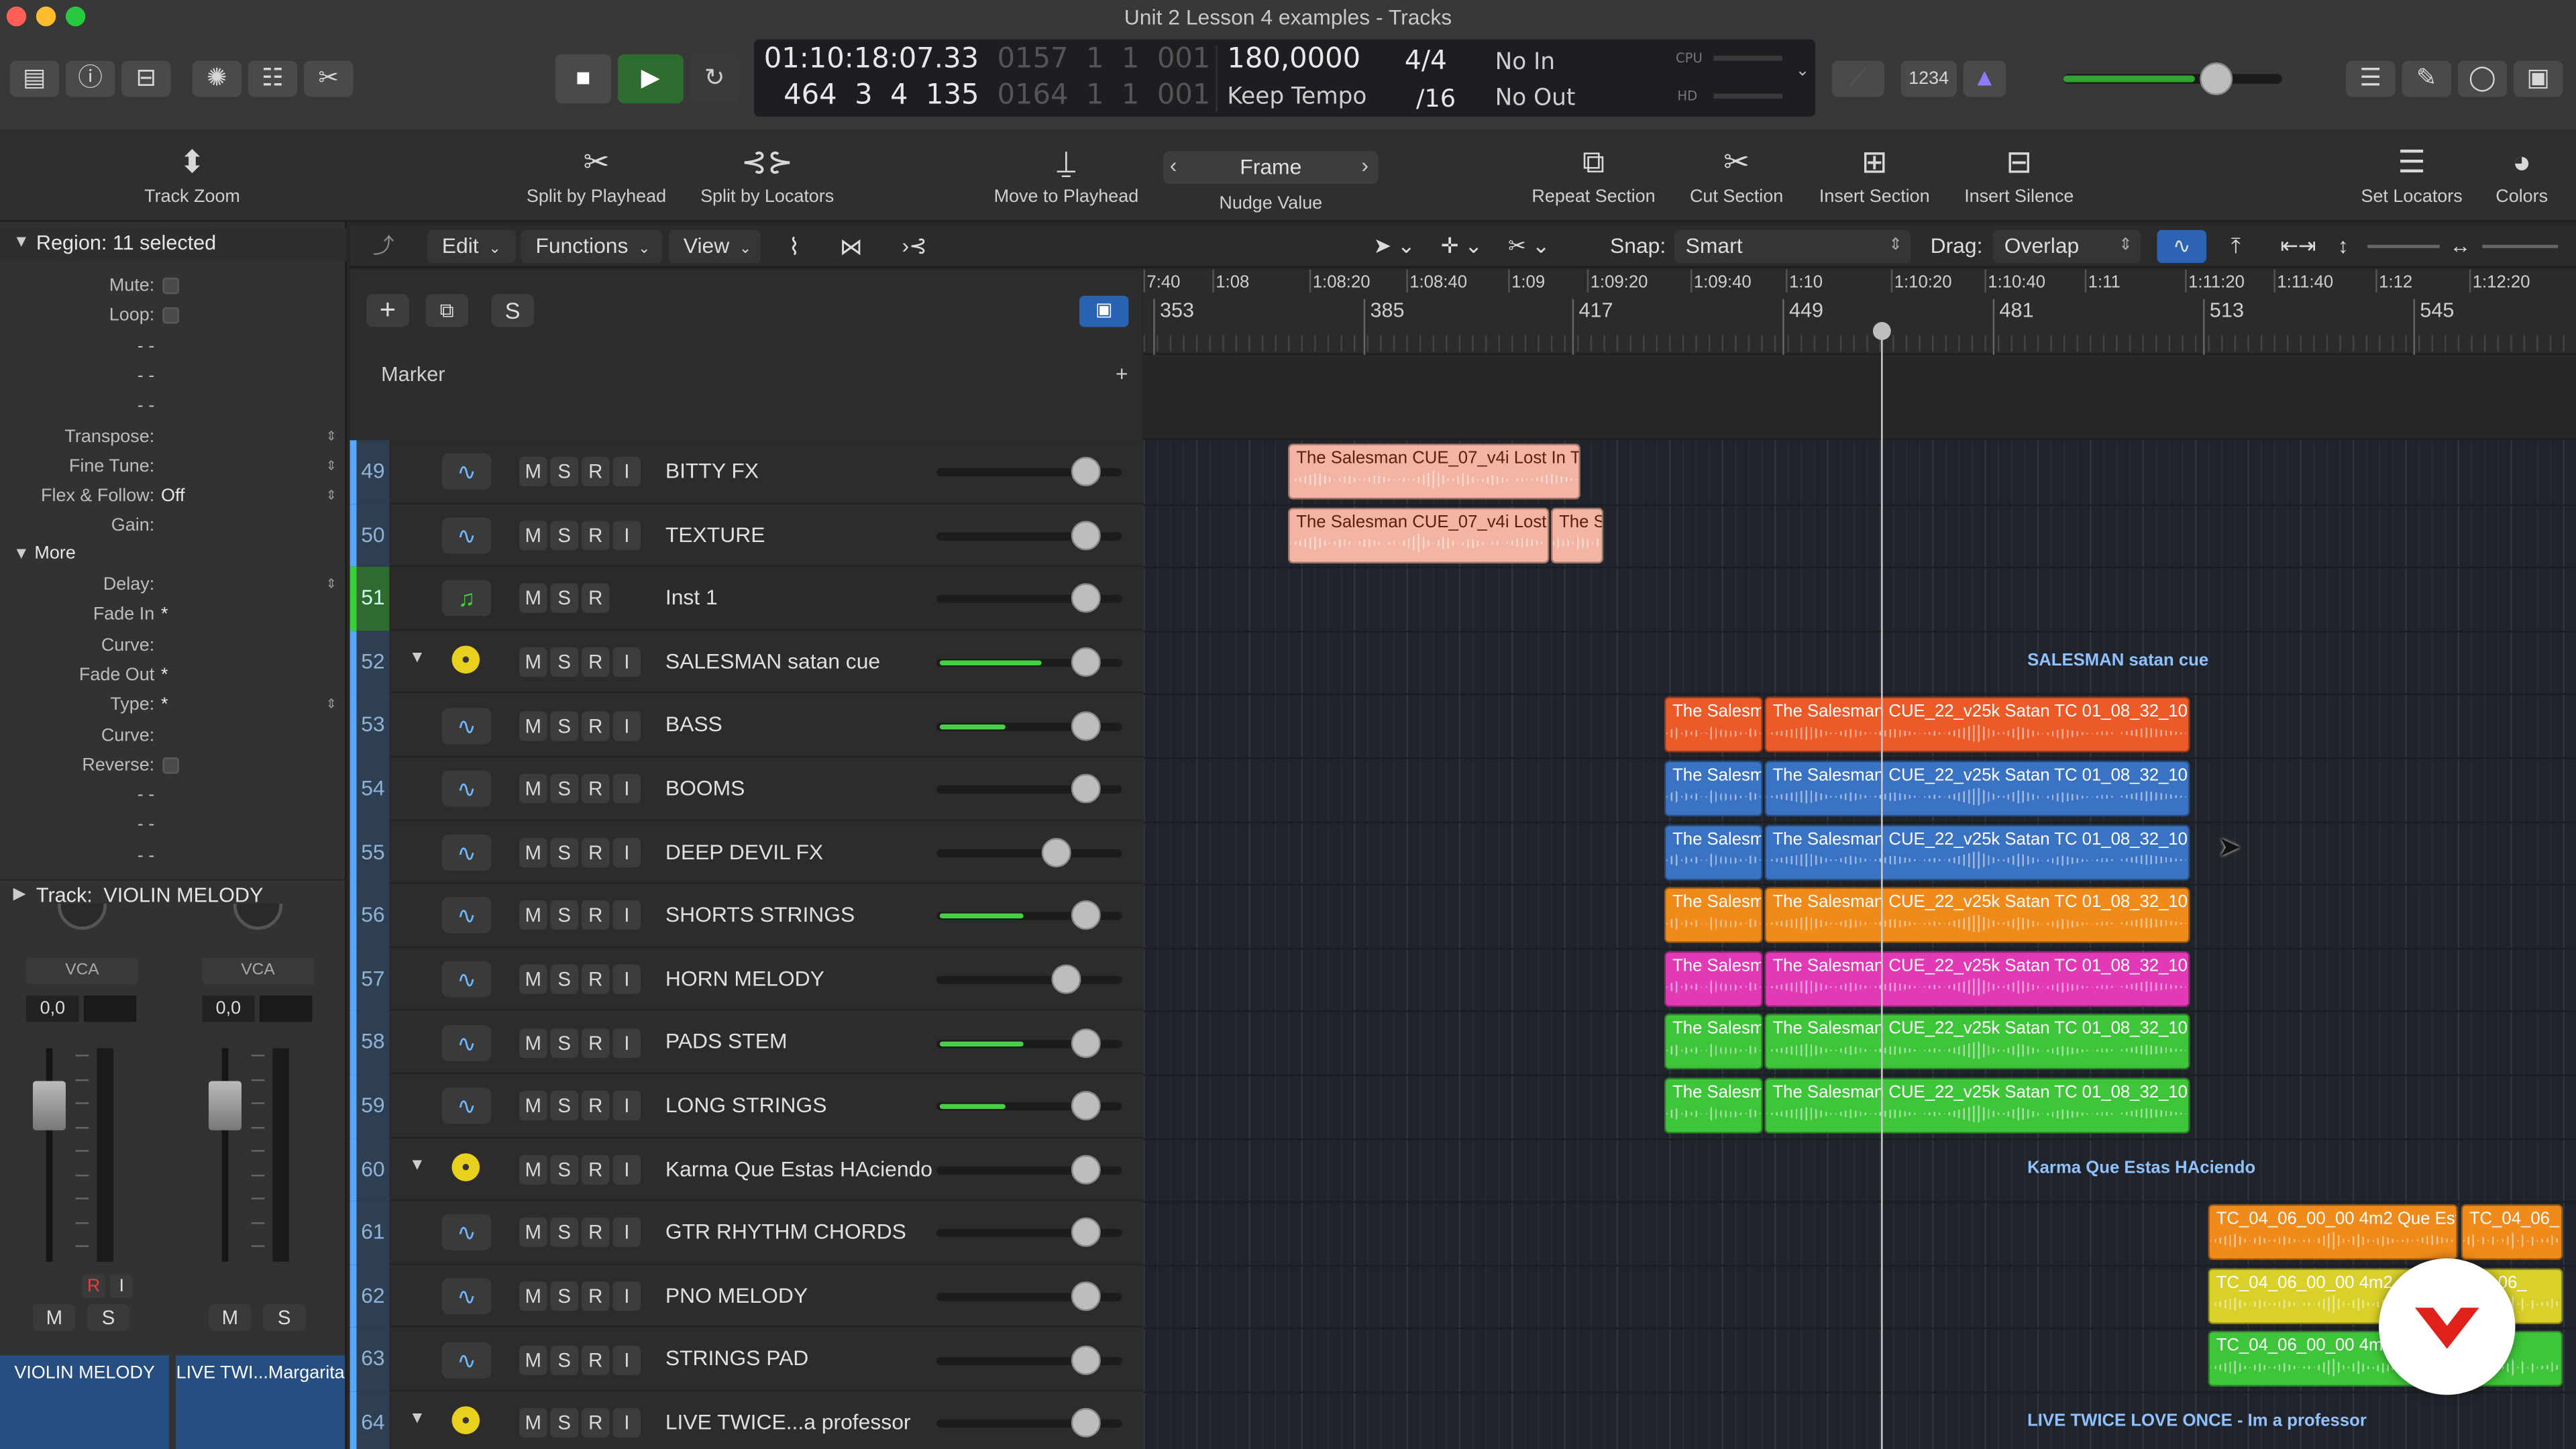  Describe the element at coordinates (512, 310) in the screenshot. I see `global-solo-button: S` at that location.